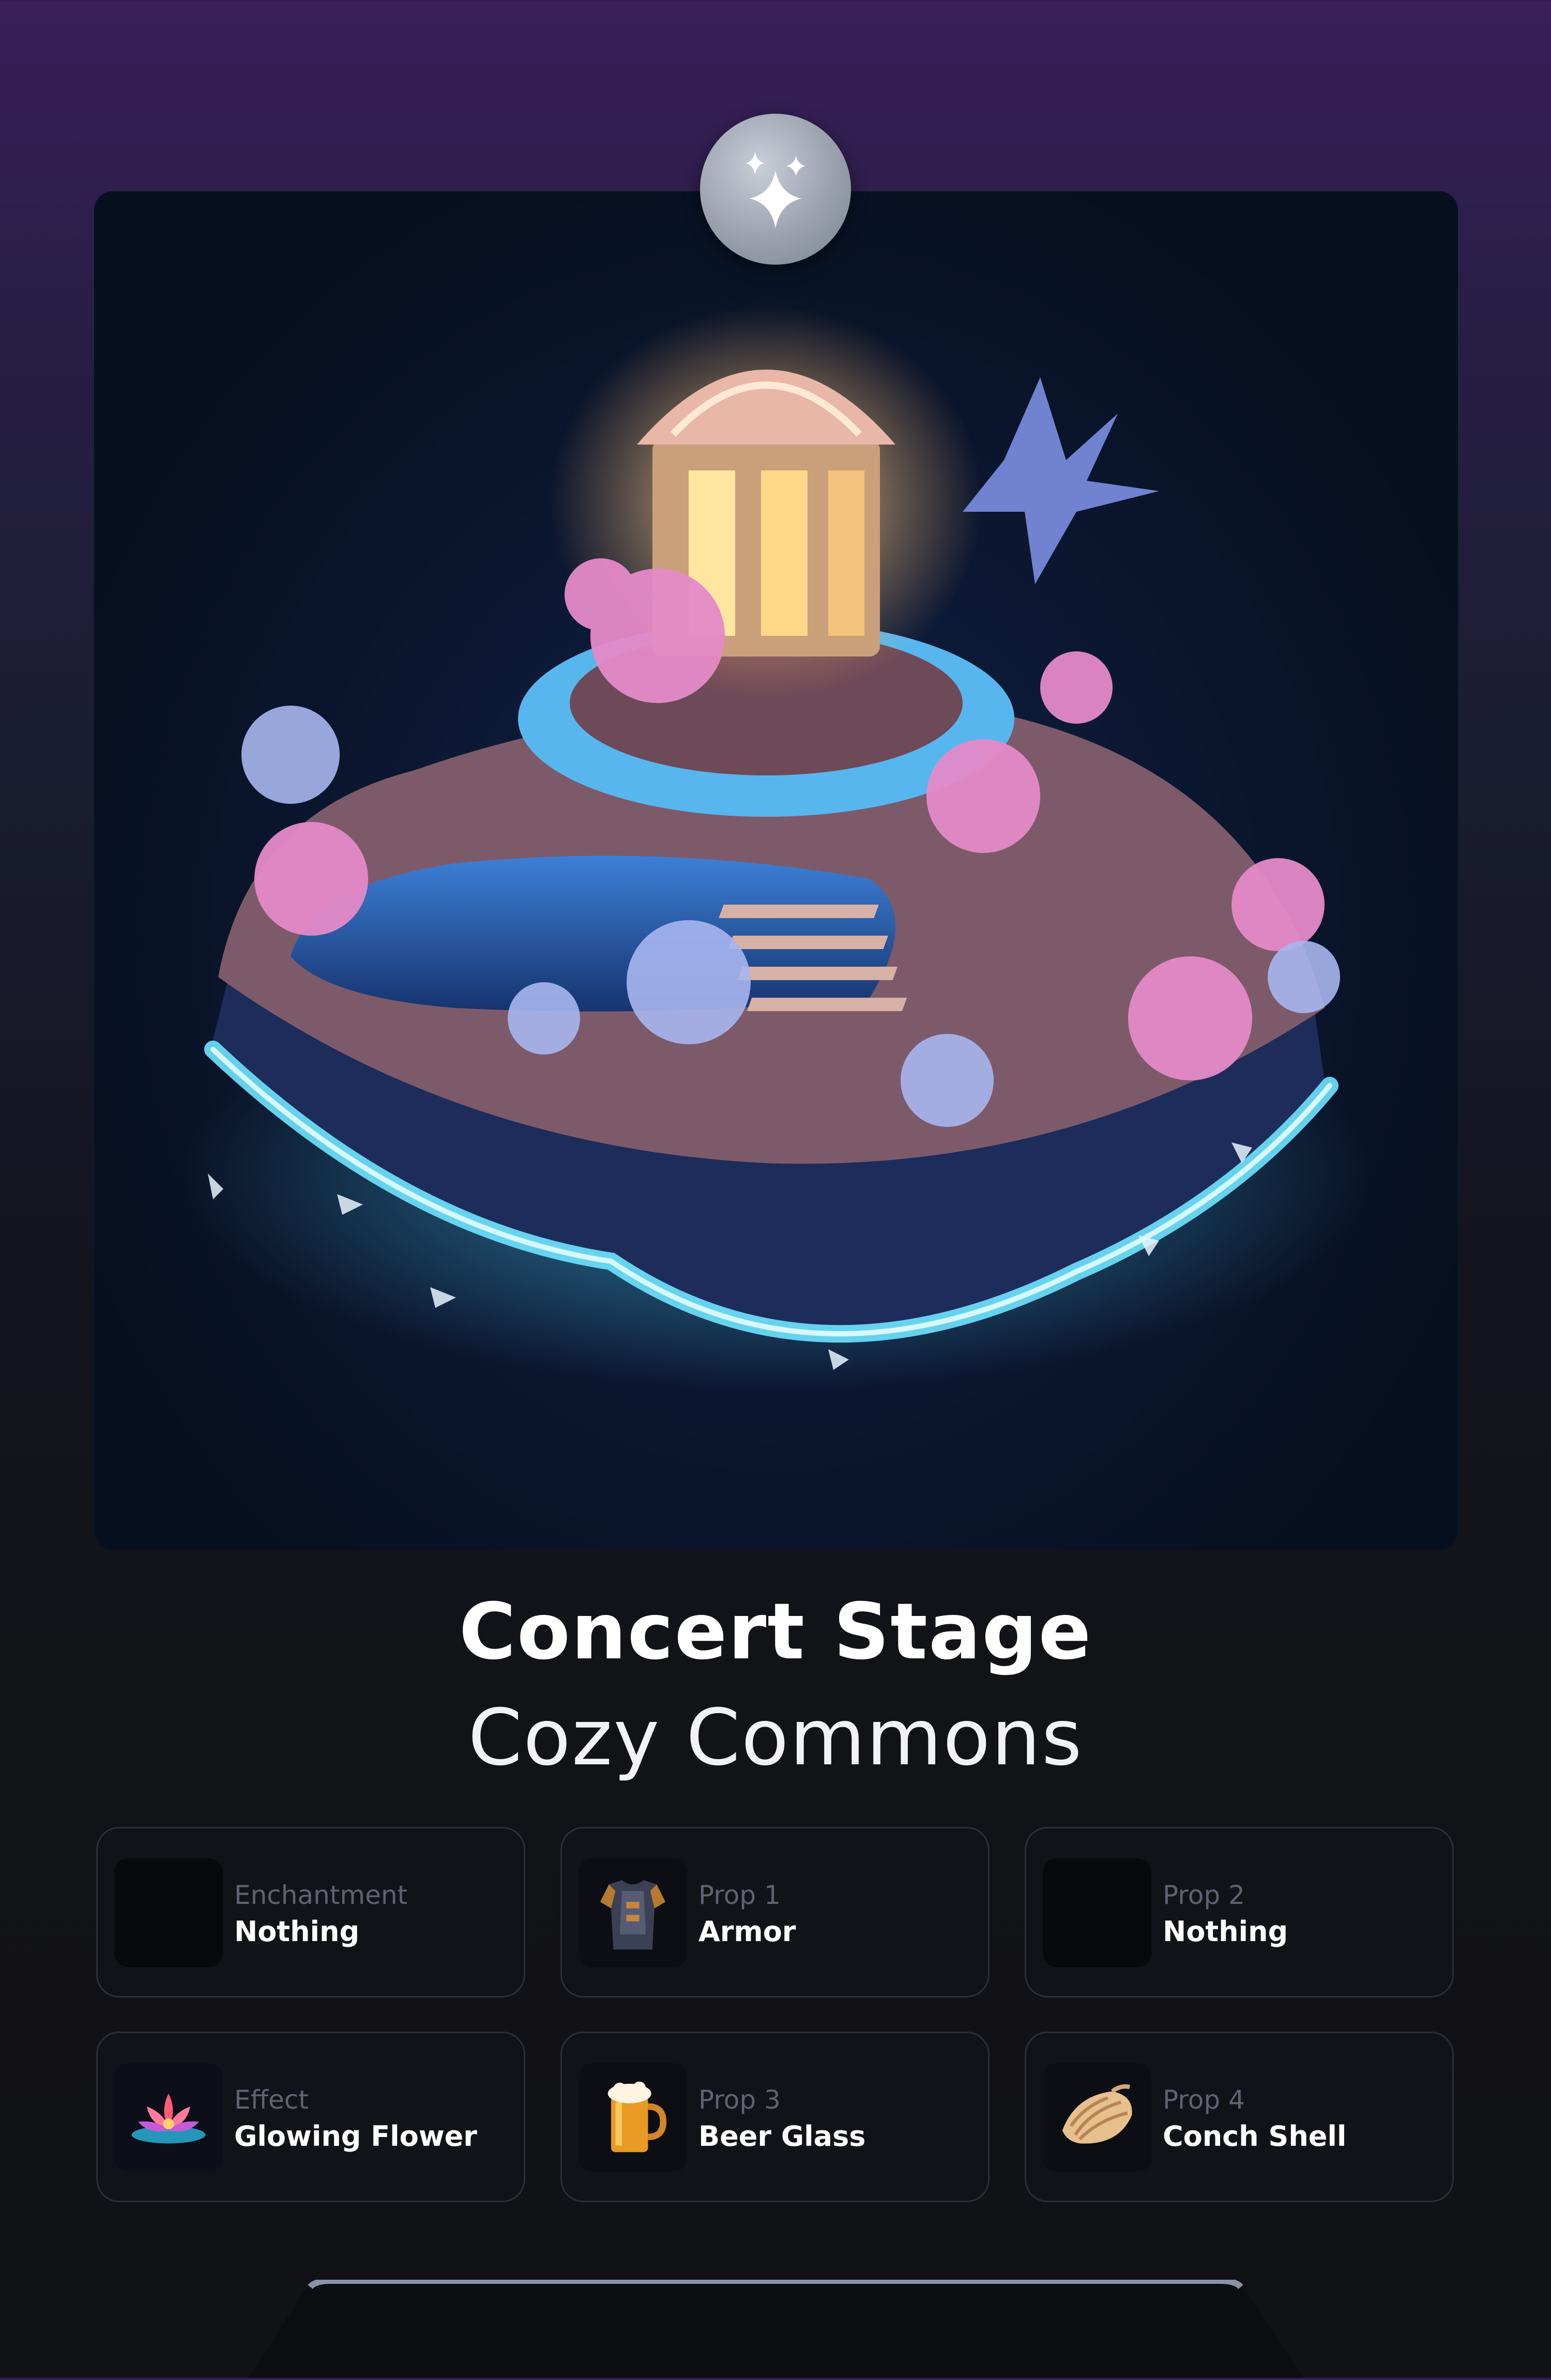 The image size is (1551, 2380). What do you see at coordinates (775, 2328) in the screenshot?
I see `bottom-dock` at bounding box center [775, 2328].